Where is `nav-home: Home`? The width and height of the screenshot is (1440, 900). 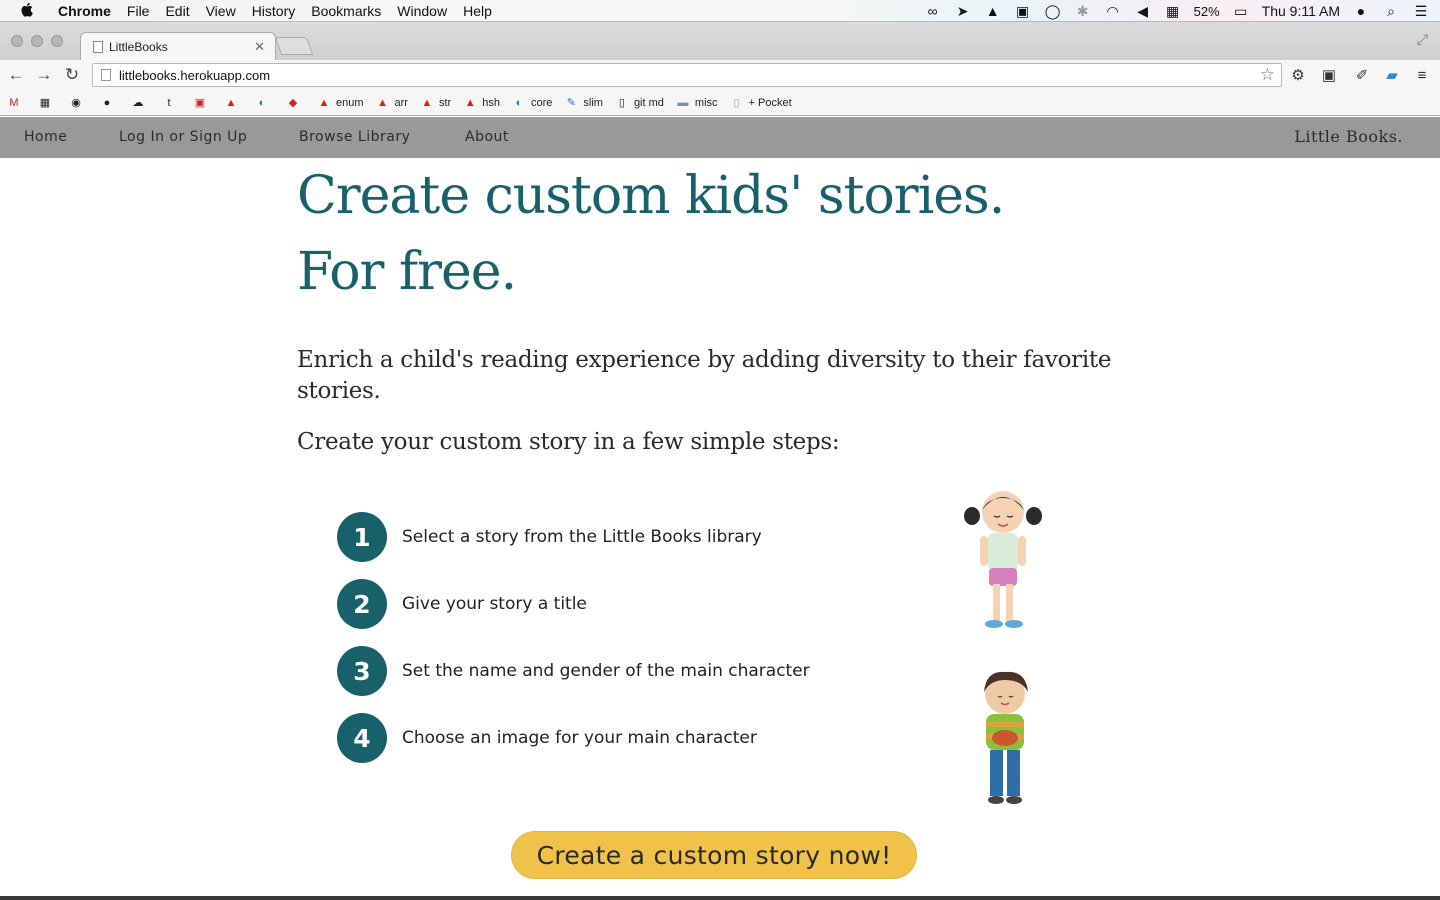 nav-home: Home is located at coordinates (45, 137).